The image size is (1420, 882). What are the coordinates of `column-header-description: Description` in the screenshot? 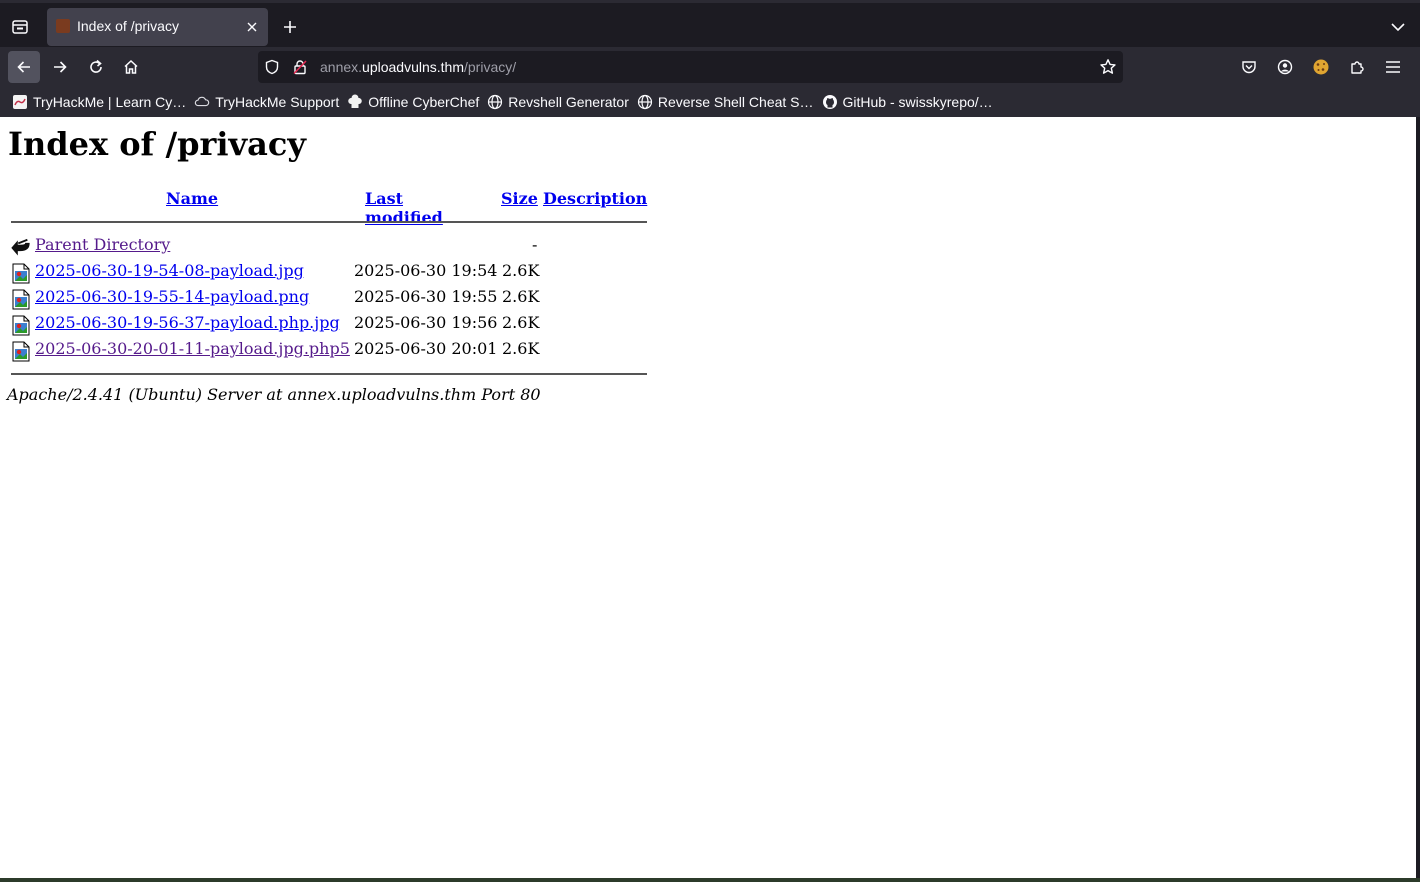 It's located at (595, 198).